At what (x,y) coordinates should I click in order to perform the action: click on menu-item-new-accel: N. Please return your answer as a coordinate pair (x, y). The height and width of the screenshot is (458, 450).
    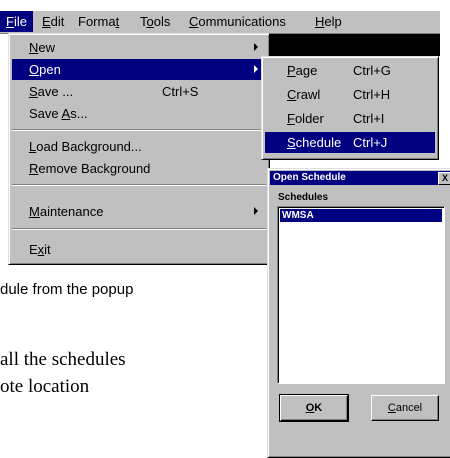
    Looking at the image, I should click on (34, 47).